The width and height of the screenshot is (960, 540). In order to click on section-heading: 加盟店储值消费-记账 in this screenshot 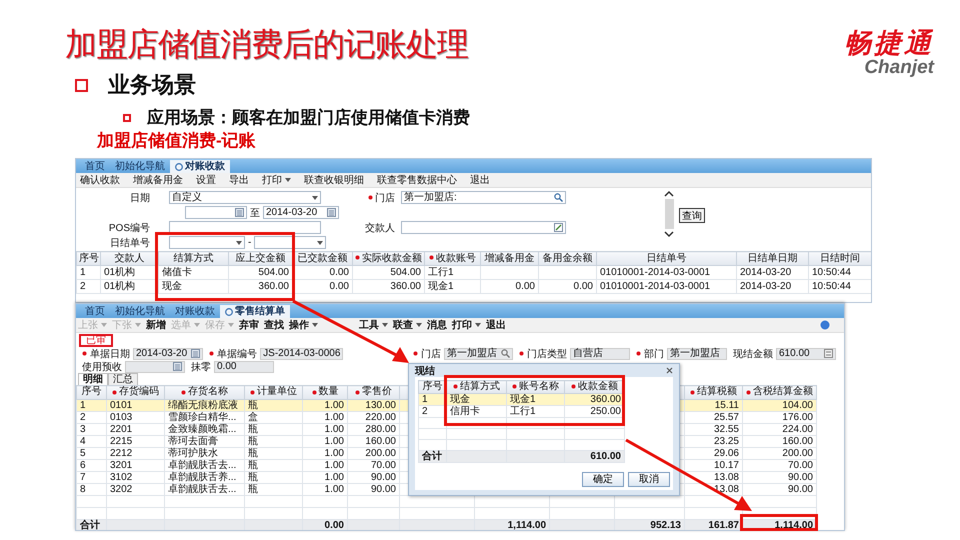, I will do `click(177, 141)`.